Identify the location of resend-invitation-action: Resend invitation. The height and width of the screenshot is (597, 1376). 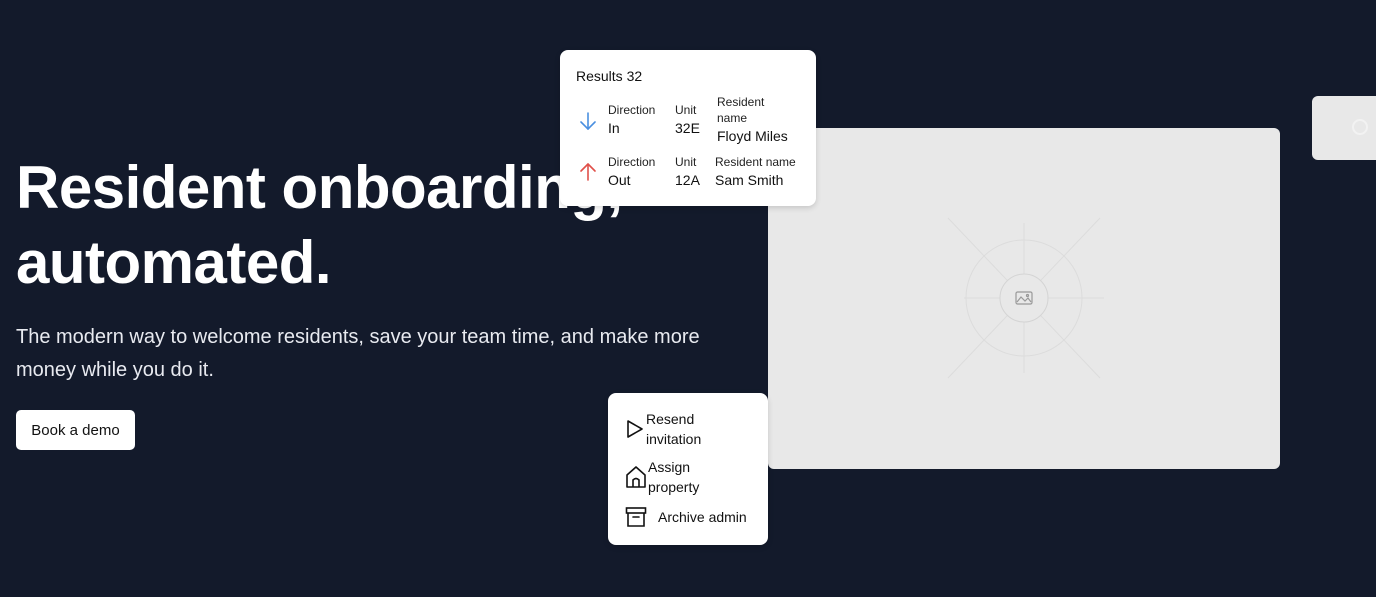
(689, 429).